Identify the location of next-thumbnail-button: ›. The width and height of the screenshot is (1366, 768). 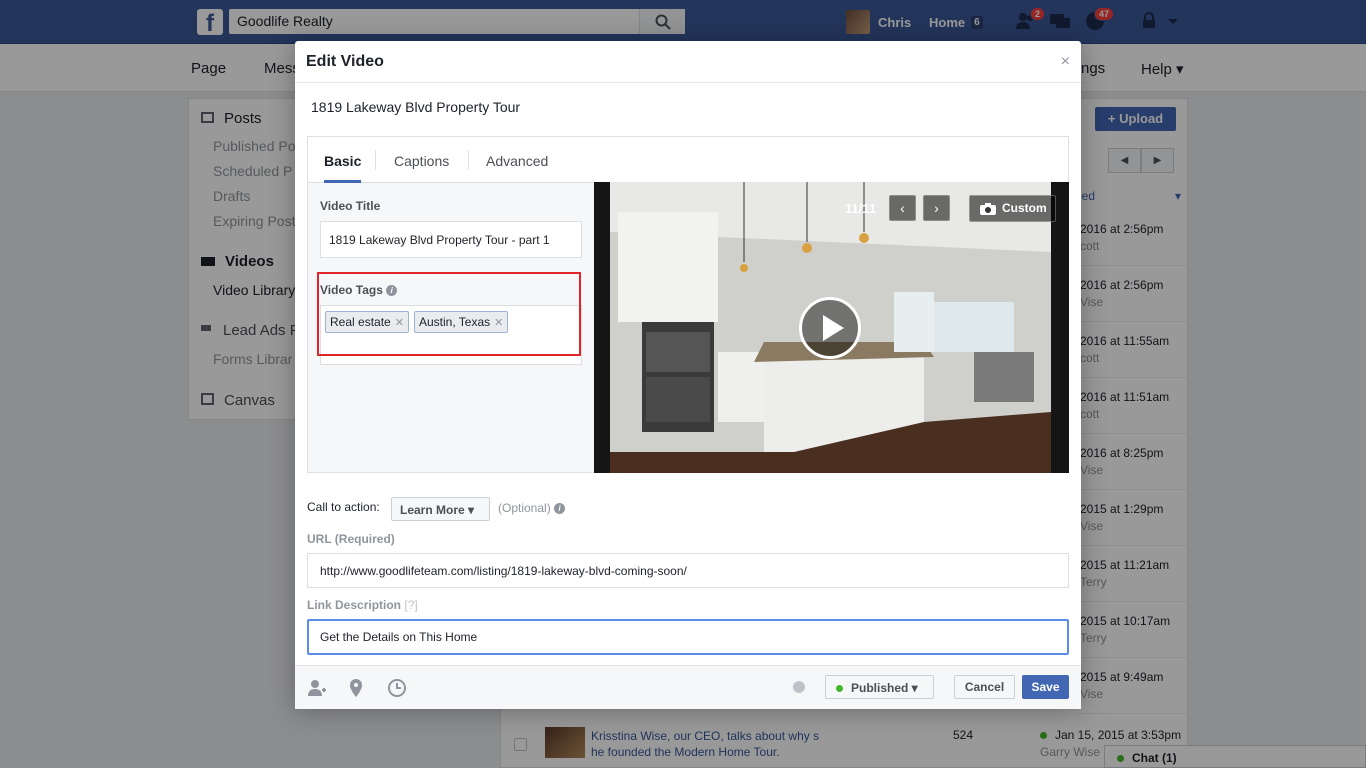
(936, 208).